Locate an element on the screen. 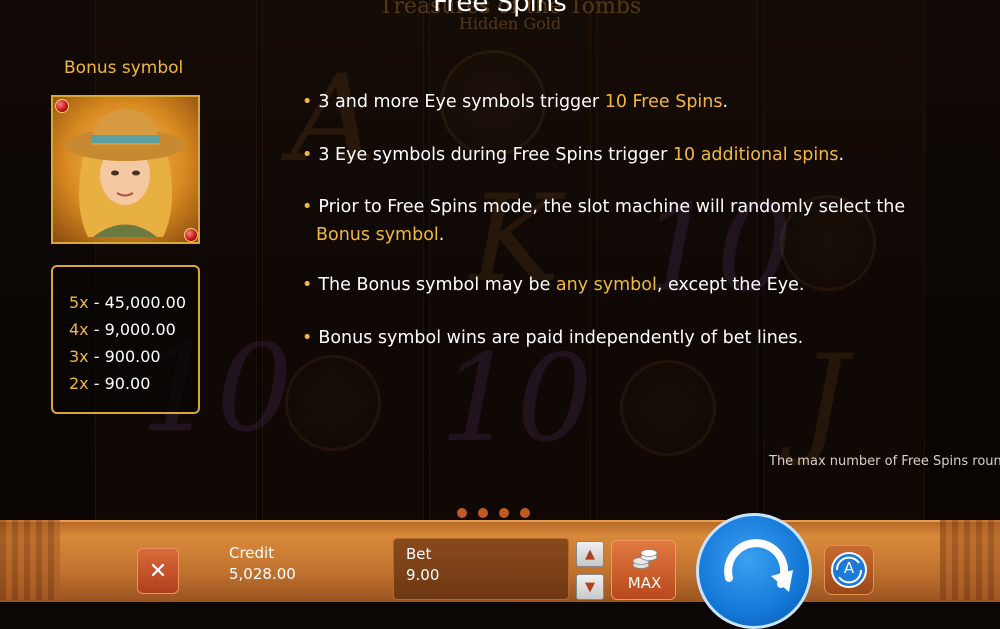 This screenshot has width=1000, height=629. paytable-value: 900.00 is located at coordinates (132, 356).